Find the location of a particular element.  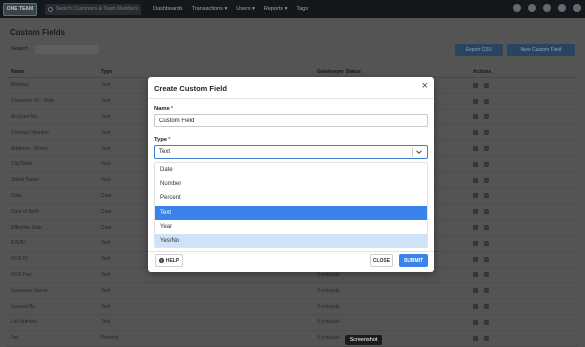

submit-button: SUBMIT is located at coordinates (413, 260).